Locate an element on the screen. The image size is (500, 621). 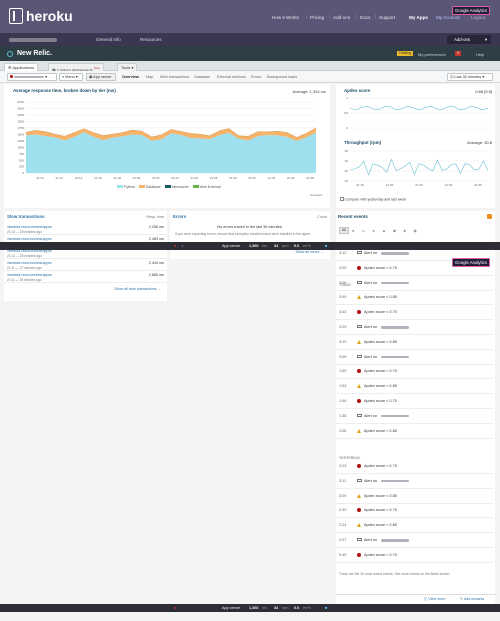
nav-logout: Logout is located at coordinates (478, 17).